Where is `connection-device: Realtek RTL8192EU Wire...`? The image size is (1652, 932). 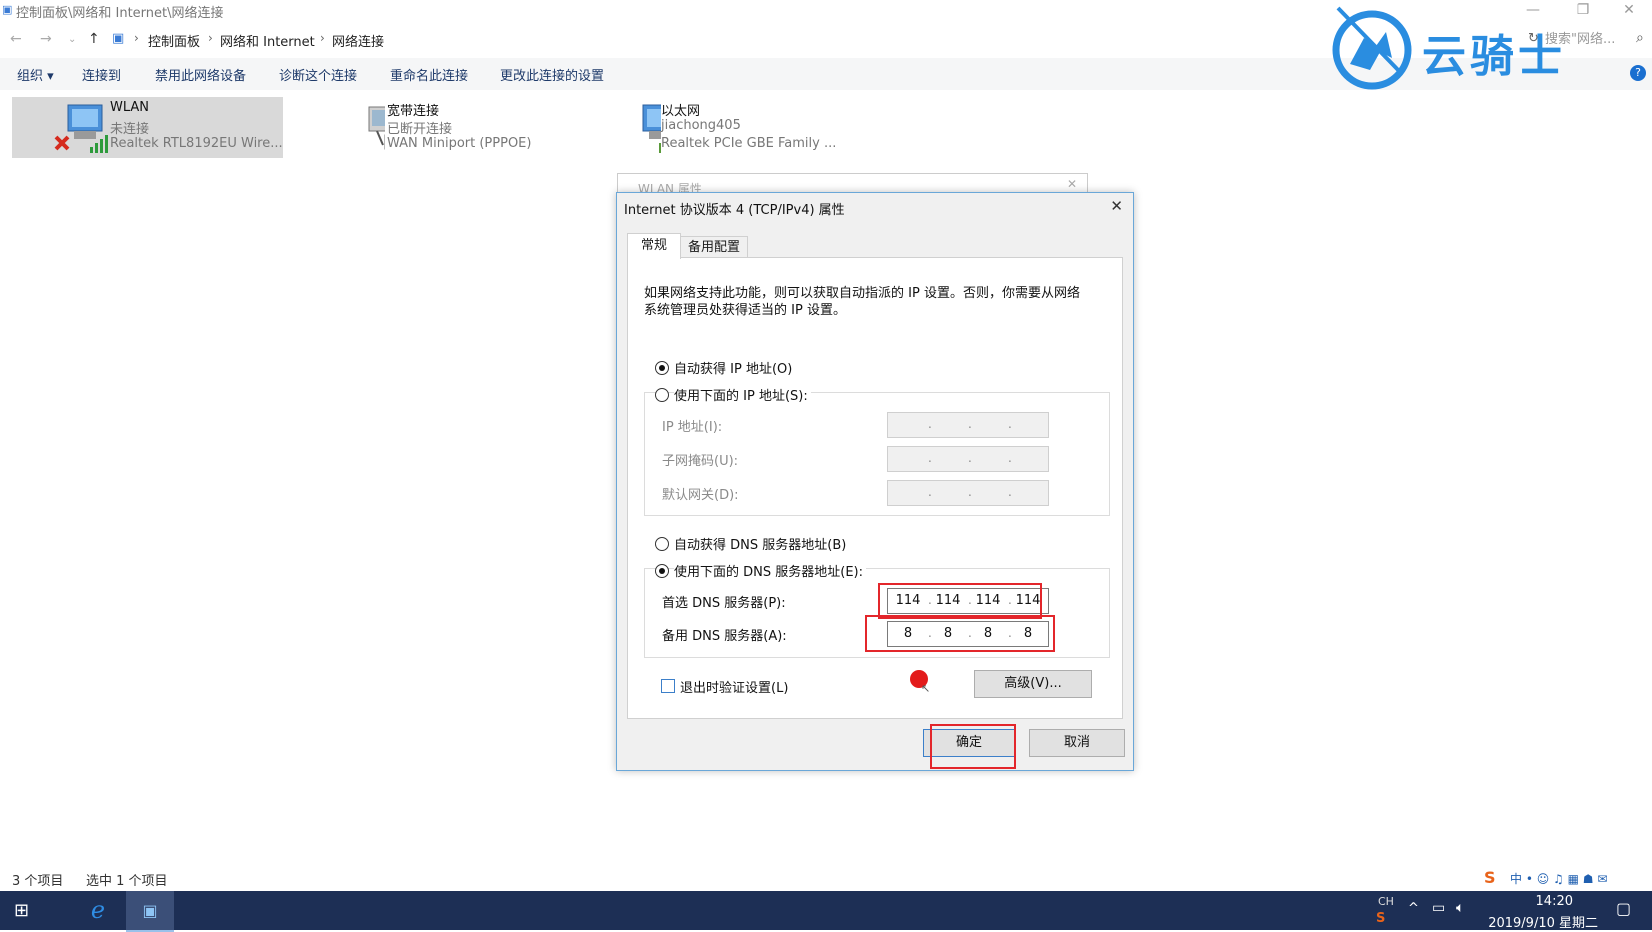
connection-device: Realtek RTL8192EU Wire... is located at coordinates (196, 143).